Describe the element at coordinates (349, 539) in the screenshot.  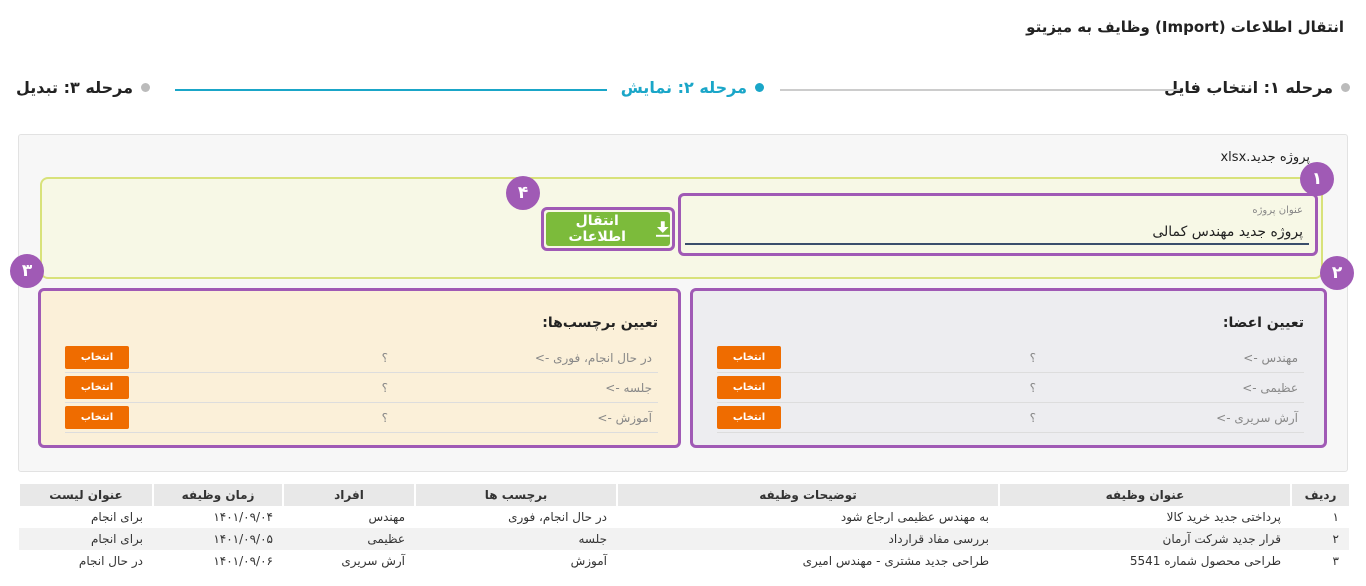
I see `table-cell: عظیمی` at that location.